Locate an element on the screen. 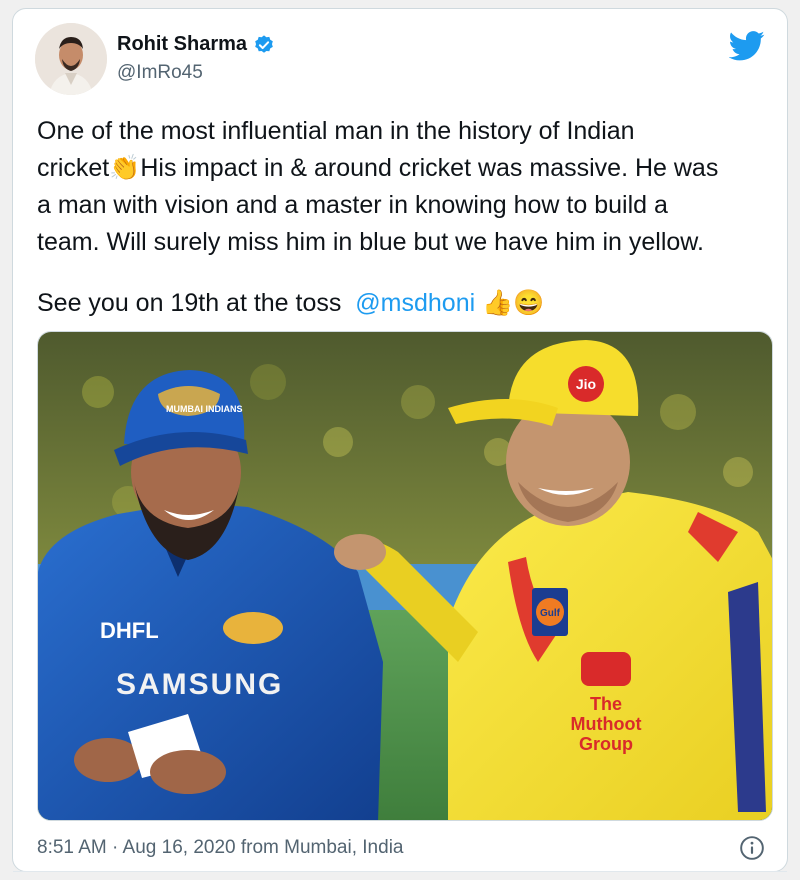  emoji-suffix: 👍😄 is located at coordinates (510, 303).